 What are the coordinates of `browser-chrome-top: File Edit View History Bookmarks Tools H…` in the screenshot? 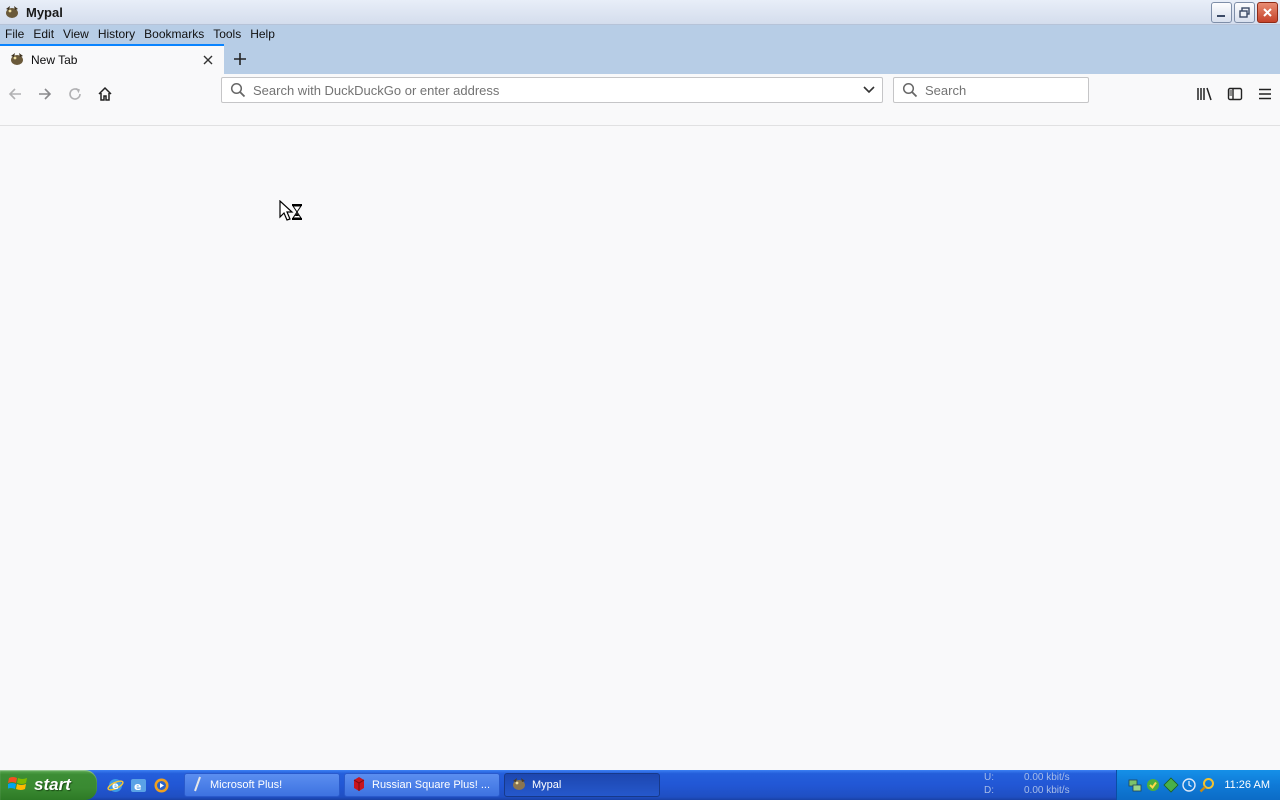 It's located at (640, 49).